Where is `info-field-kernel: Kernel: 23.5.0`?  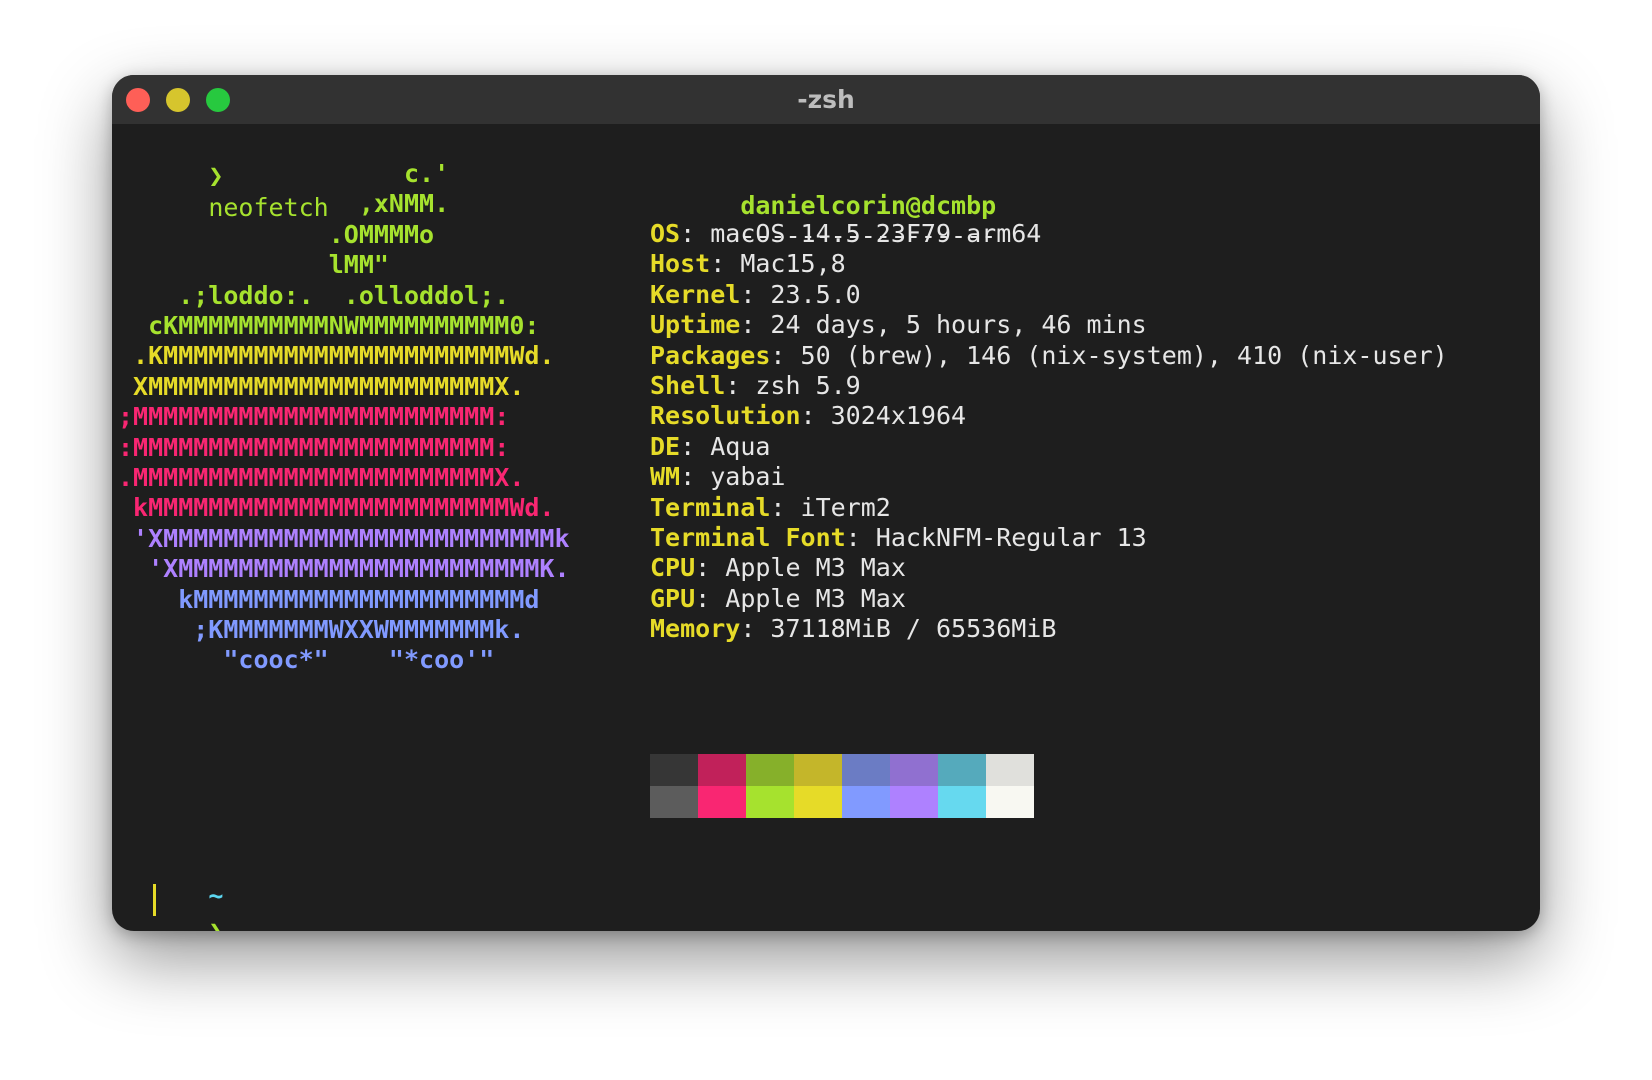
info-field-kernel: Kernel: 23.5.0 is located at coordinates (755, 295).